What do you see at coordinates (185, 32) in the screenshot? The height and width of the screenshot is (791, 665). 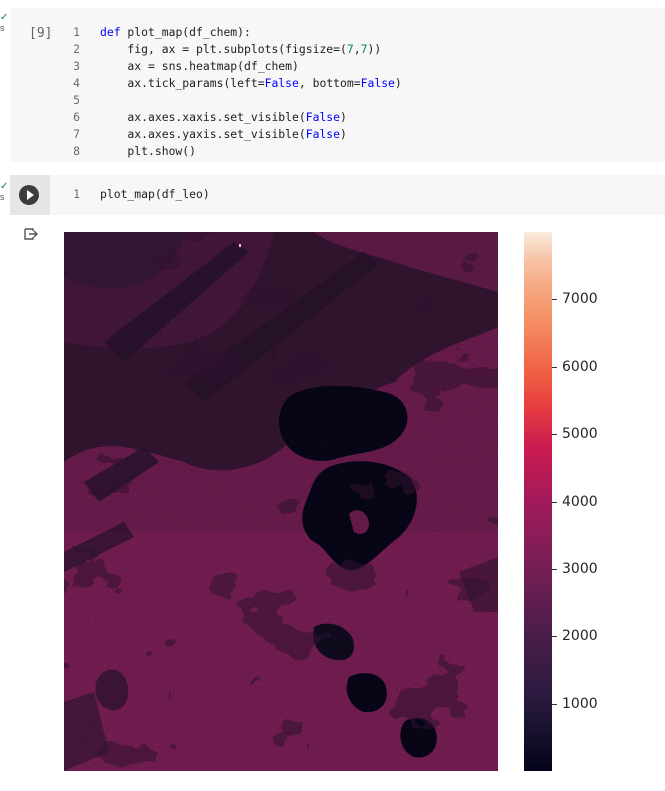 I see `code-token: plot_map(df_chem):` at bounding box center [185, 32].